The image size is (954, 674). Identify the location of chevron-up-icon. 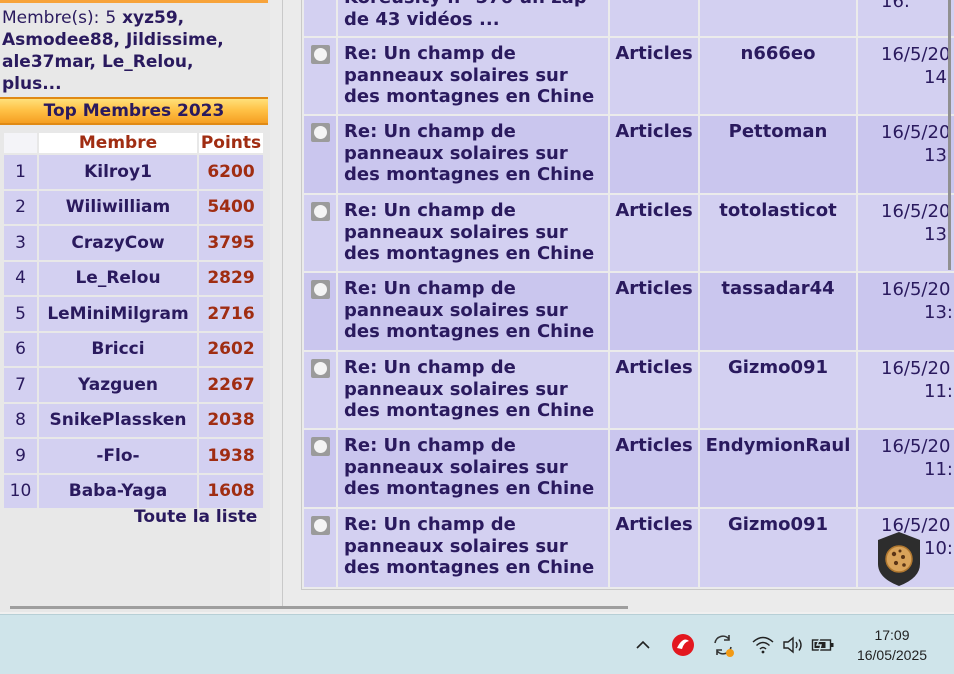
(643, 644).